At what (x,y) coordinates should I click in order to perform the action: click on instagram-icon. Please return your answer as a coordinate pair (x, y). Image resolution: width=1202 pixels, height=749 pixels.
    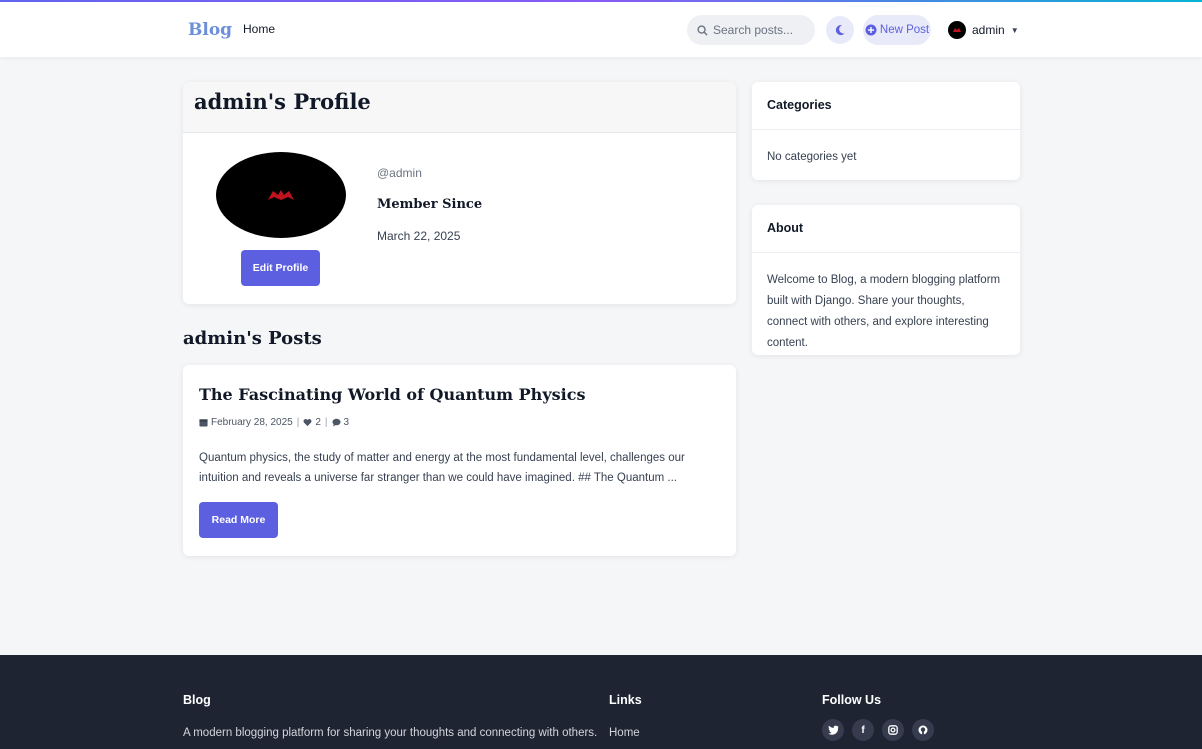
    Looking at the image, I should click on (893, 730).